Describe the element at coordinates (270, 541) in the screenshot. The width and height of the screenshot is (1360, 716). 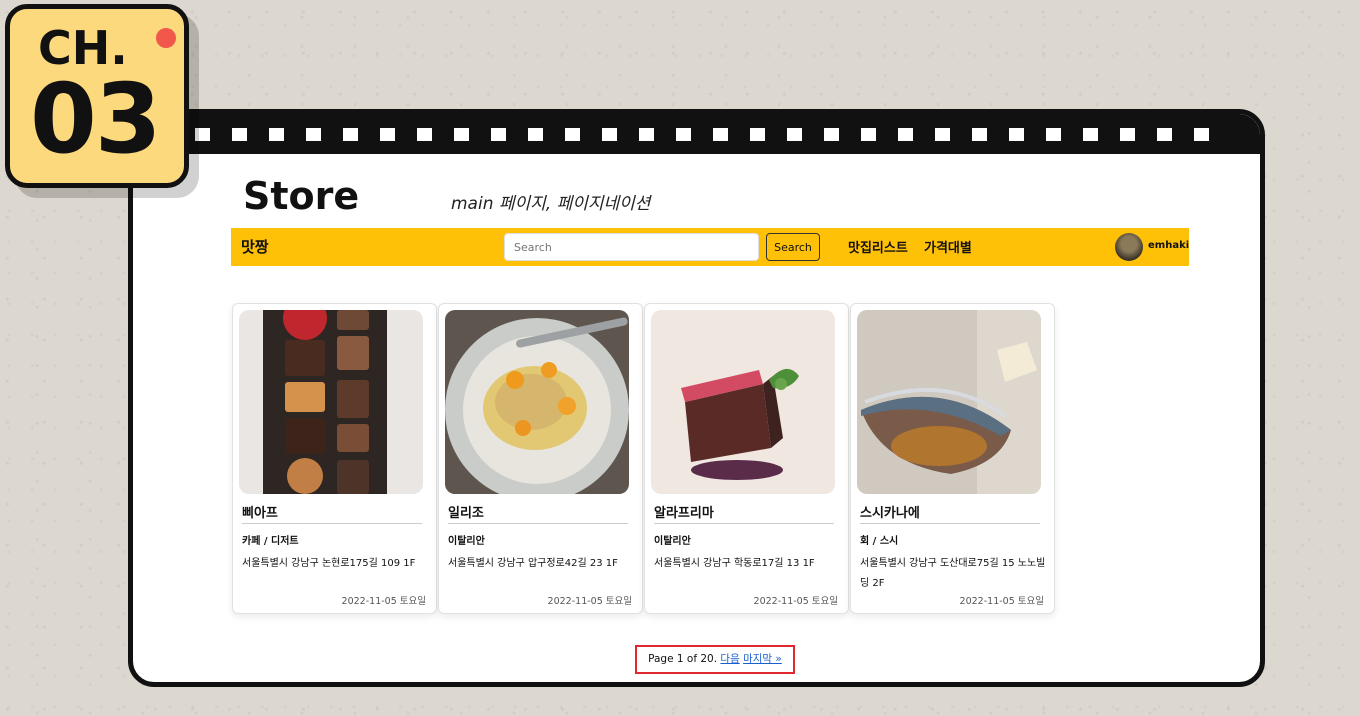
I see `store-category: 카페 / 디저트` at that location.